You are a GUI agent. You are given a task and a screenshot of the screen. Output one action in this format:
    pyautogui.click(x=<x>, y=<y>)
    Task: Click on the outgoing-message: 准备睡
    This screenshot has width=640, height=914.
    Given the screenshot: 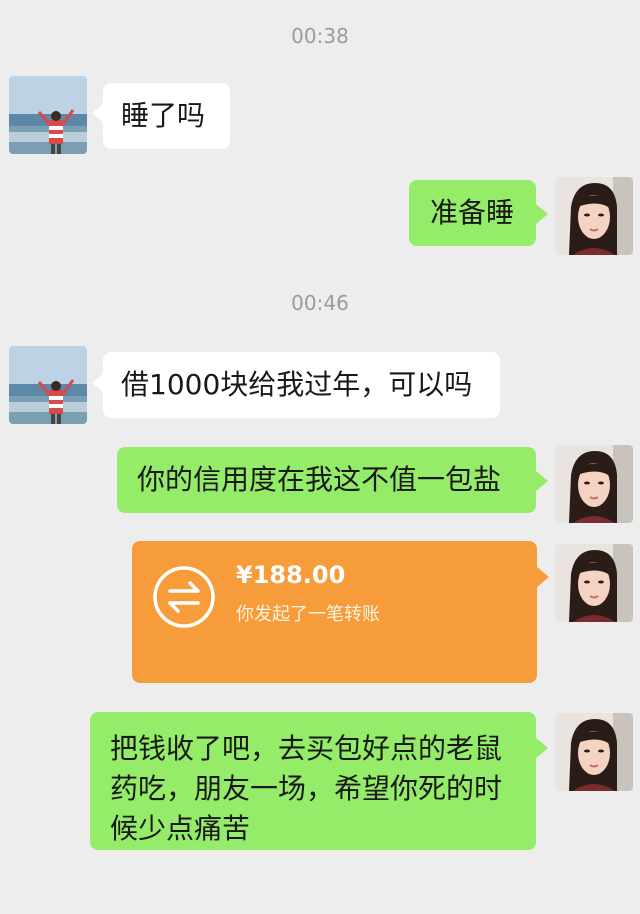 What is the action you would take?
    pyautogui.click(x=472, y=213)
    